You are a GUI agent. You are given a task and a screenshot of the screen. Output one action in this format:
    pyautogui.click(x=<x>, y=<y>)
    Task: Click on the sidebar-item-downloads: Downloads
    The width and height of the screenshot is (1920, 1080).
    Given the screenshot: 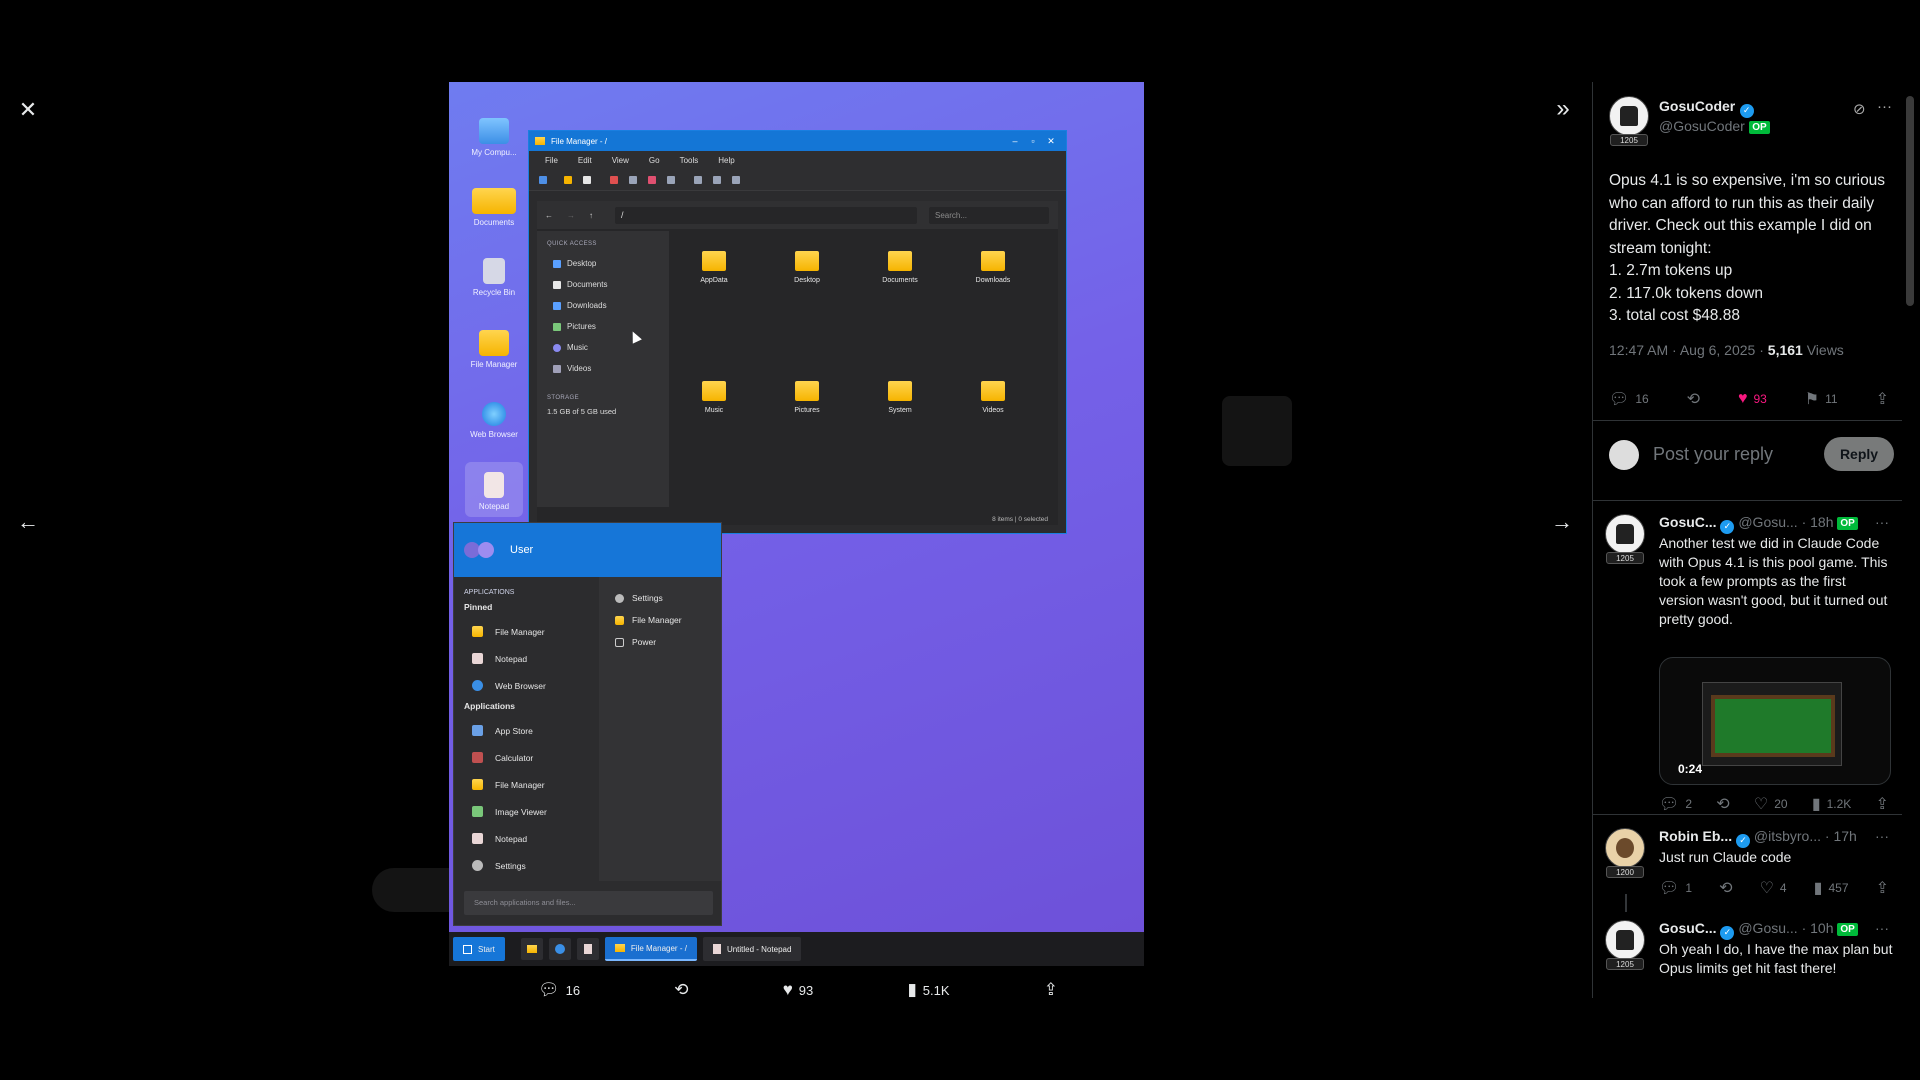 What is the action you would take?
    pyautogui.click(x=603, y=305)
    